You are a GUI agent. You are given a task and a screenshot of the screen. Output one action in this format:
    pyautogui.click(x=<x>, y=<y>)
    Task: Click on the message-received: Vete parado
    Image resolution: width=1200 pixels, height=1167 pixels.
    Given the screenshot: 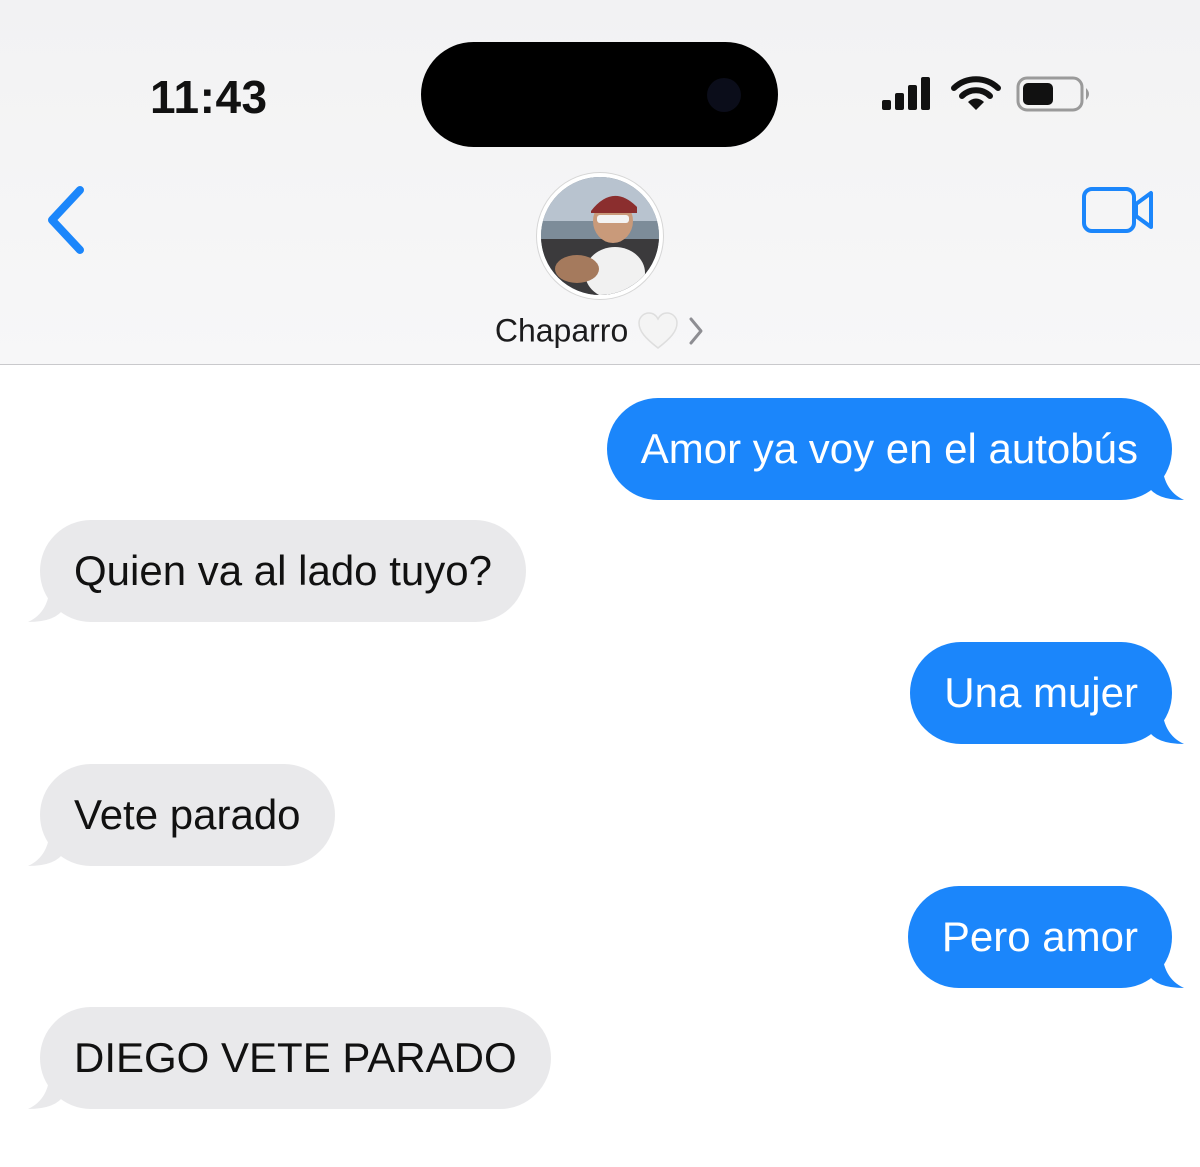 What is the action you would take?
    pyautogui.click(x=181, y=815)
    